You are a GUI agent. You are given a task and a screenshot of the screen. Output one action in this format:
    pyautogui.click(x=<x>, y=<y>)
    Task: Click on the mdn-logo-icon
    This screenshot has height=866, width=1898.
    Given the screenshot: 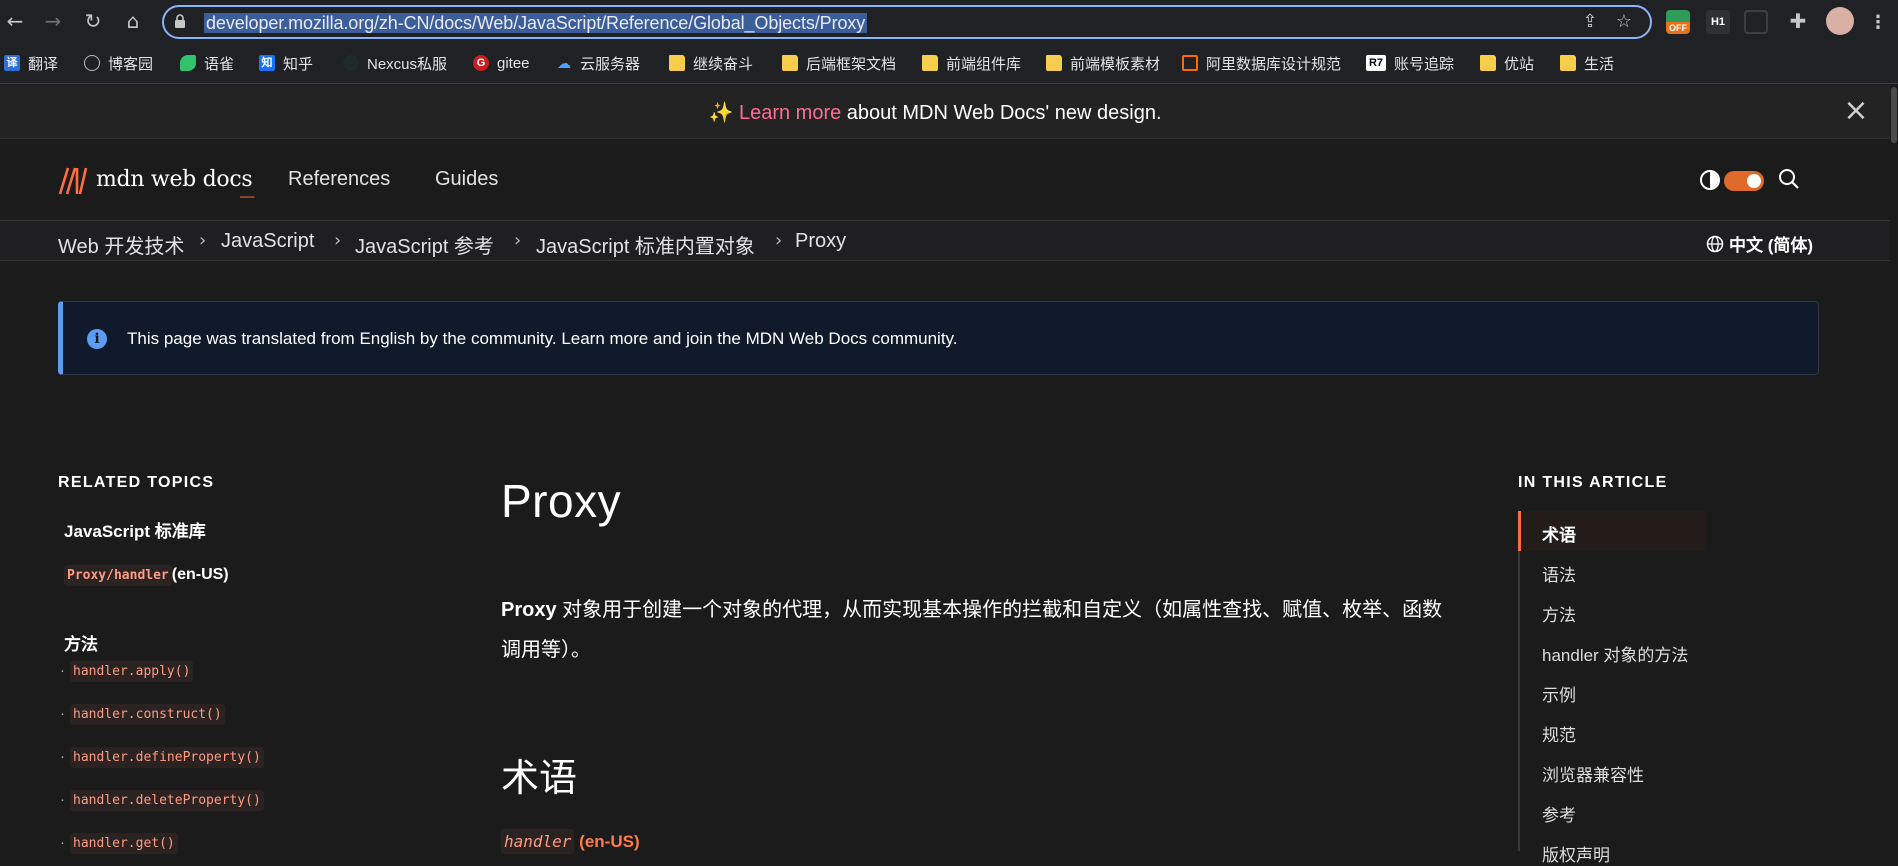 What is the action you would take?
    pyautogui.click(x=73, y=181)
    